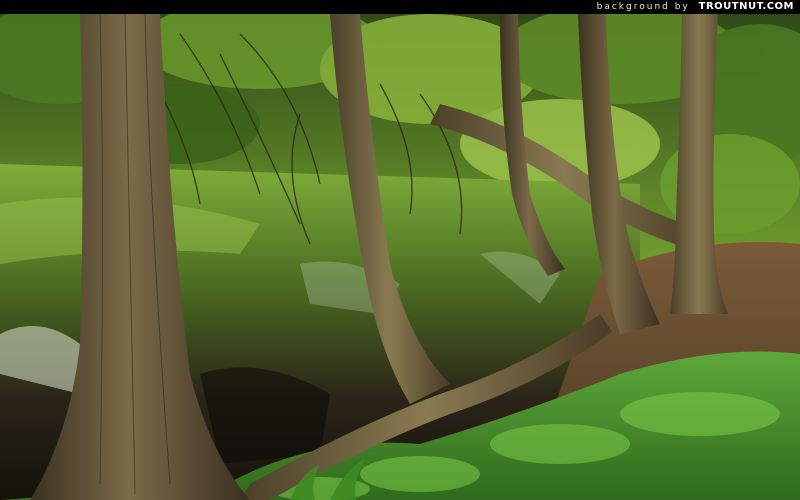  What do you see at coordinates (643, 7) in the screenshot?
I see `credit-prefix: background by` at bounding box center [643, 7].